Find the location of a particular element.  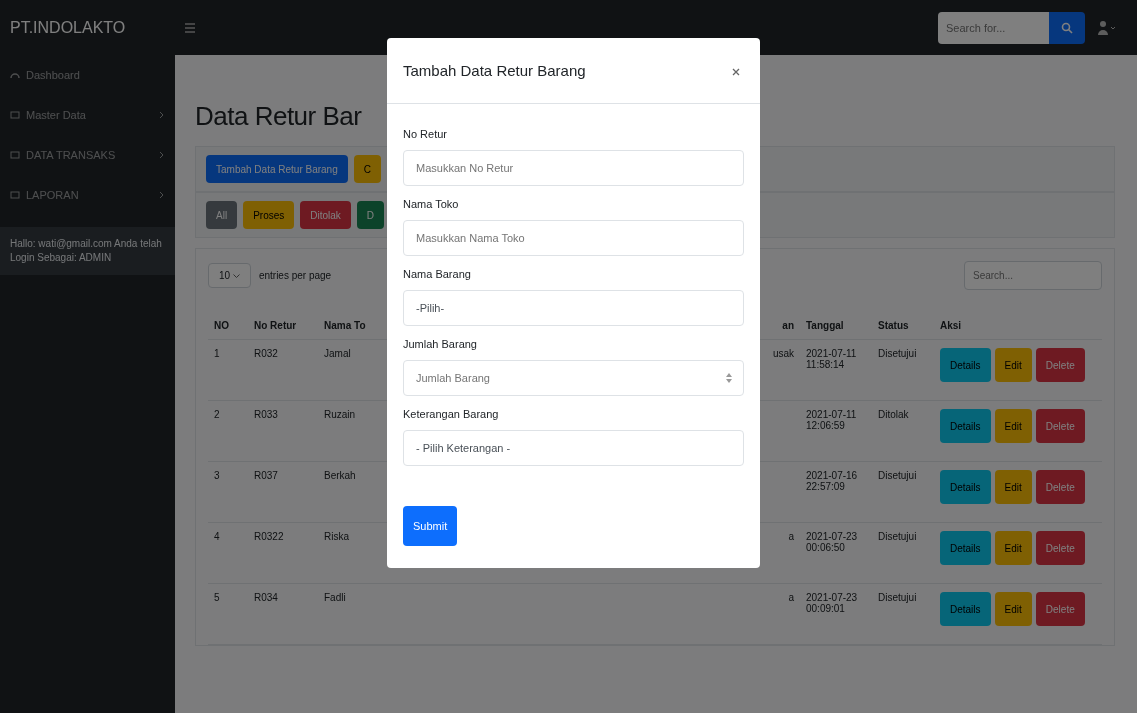

field-label: No Retur is located at coordinates (426, 134).